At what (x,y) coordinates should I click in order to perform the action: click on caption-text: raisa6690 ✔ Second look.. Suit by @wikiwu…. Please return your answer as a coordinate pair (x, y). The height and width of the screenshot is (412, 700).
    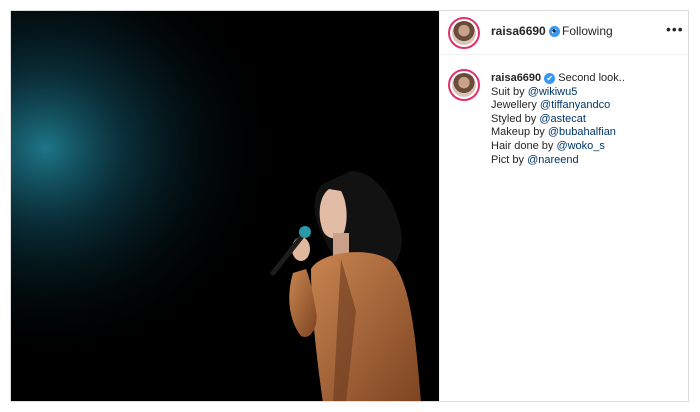
    Looking at the image, I should click on (588, 119).